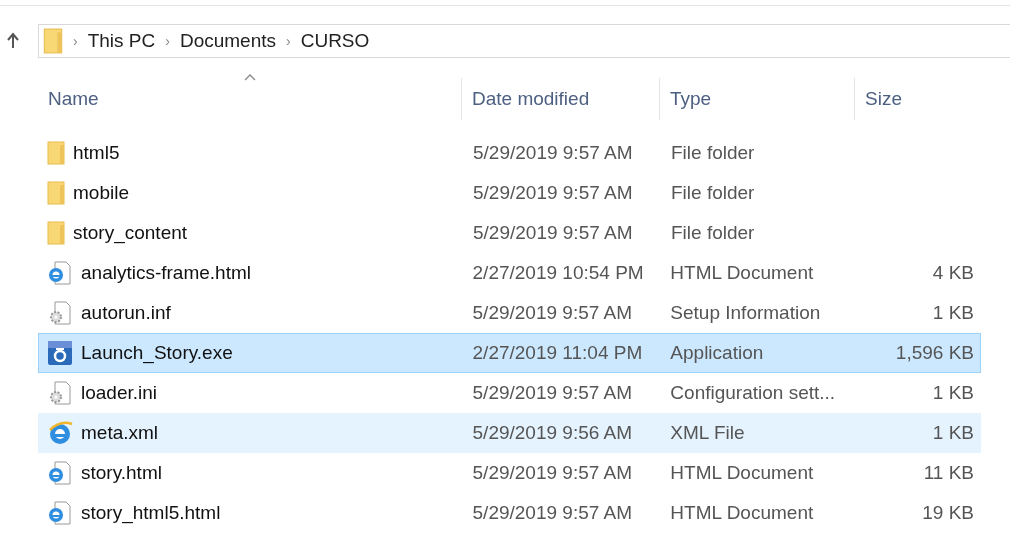 The width and height of the screenshot is (1010, 558). Describe the element at coordinates (96, 152) in the screenshot. I see `file-name: html5` at that location.